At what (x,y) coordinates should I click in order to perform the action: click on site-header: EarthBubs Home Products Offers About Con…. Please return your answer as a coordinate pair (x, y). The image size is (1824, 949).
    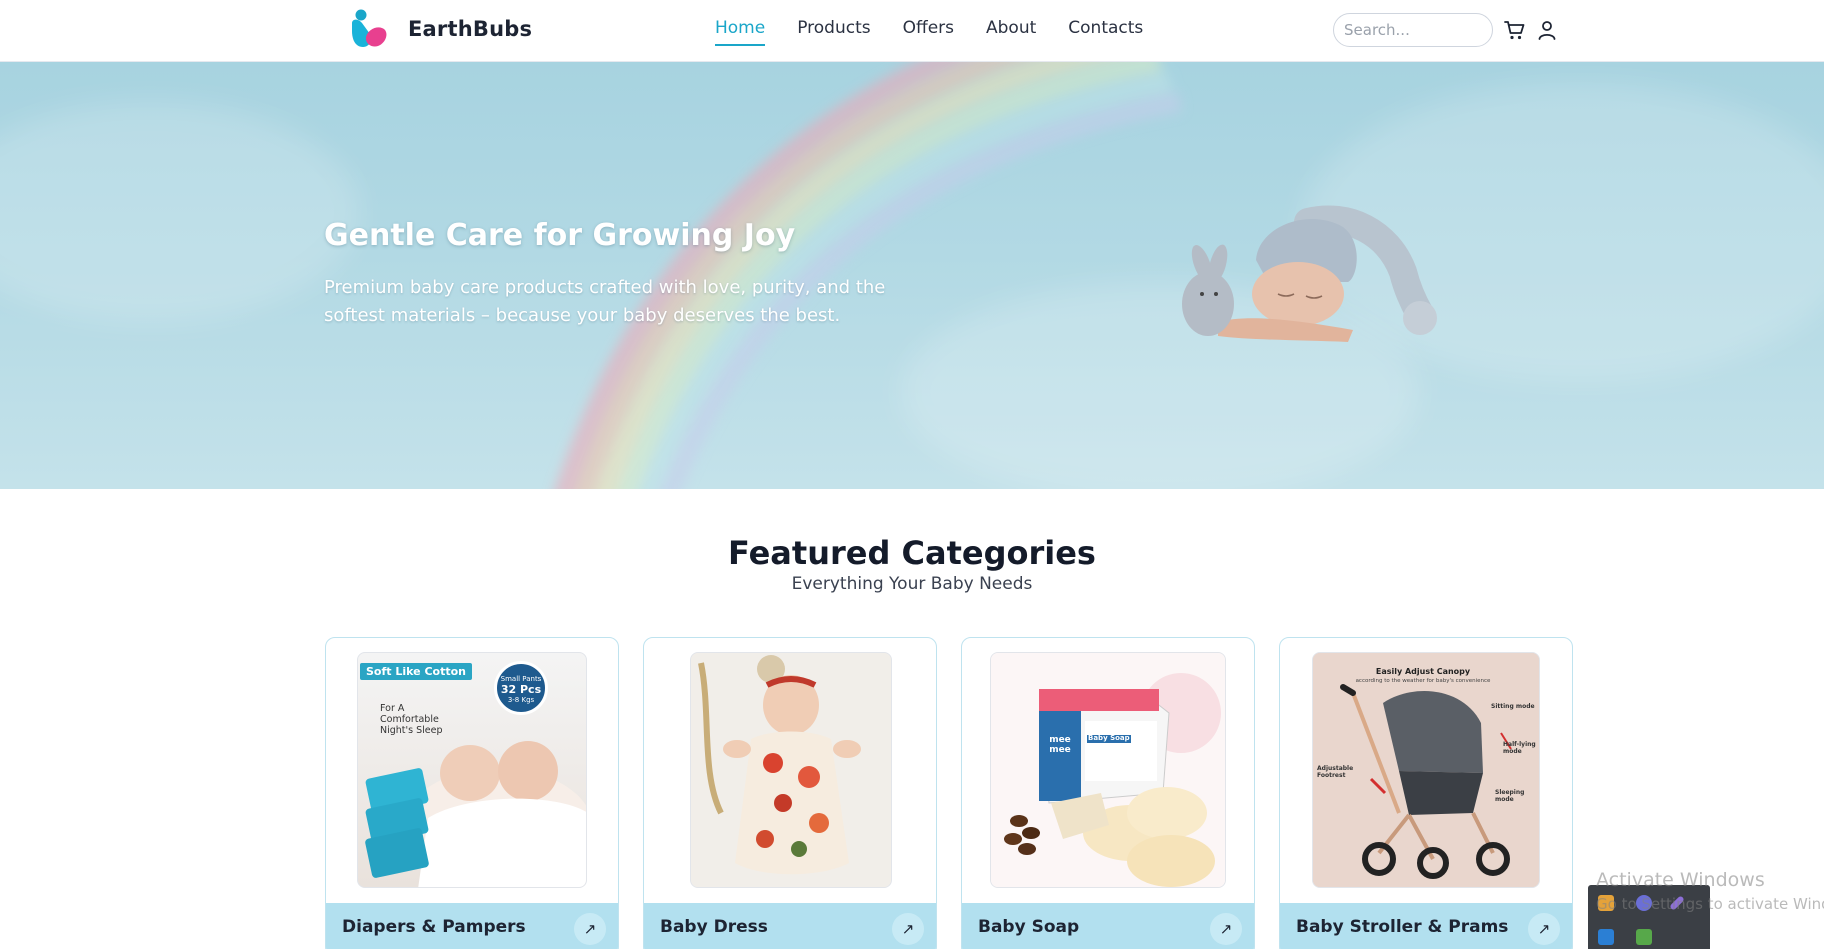
    Looking at the image, I should click on (912, 31).